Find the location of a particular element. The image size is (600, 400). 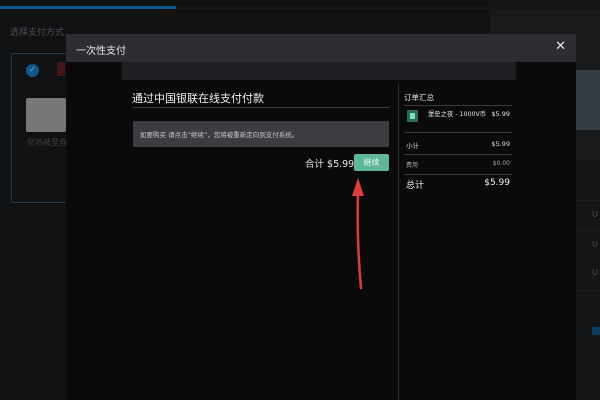

subtotal-label: 小计 is located at coordinates (412, 146).